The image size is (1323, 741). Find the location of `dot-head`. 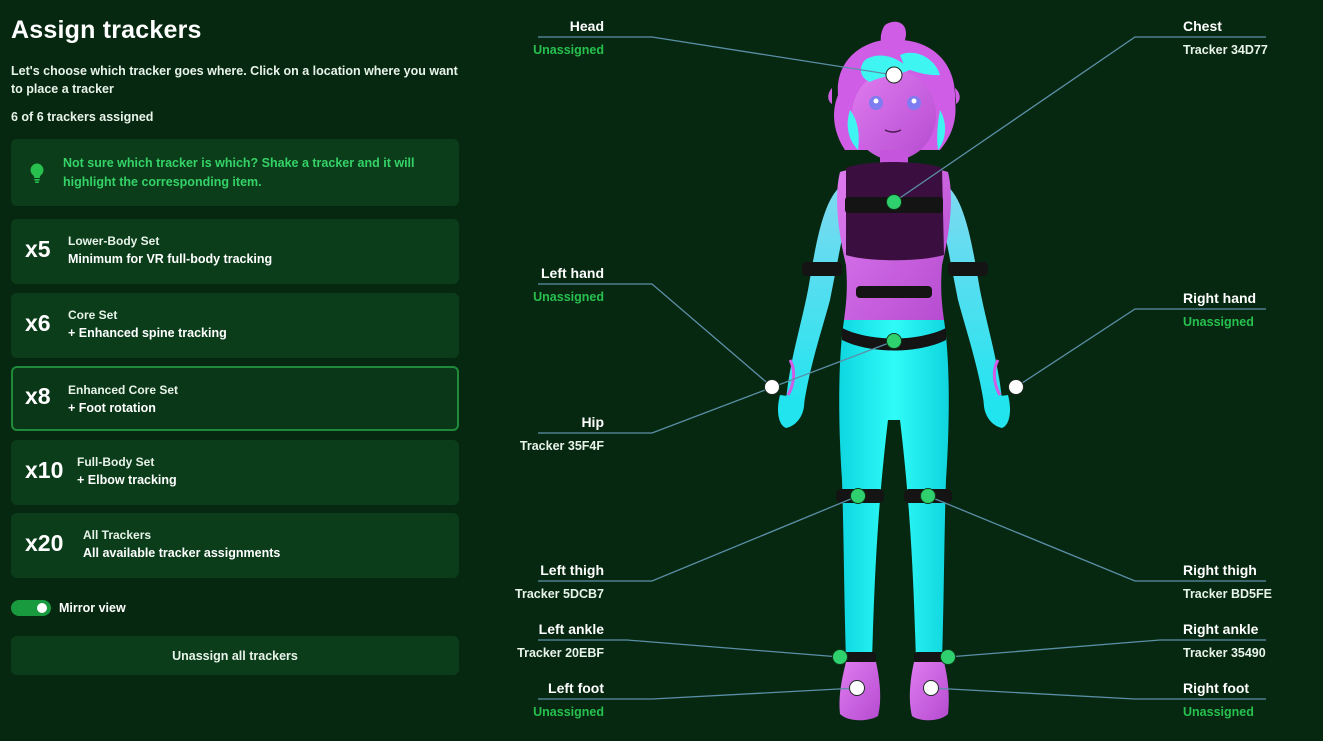

dot-head is located at coordinates (894, 75).